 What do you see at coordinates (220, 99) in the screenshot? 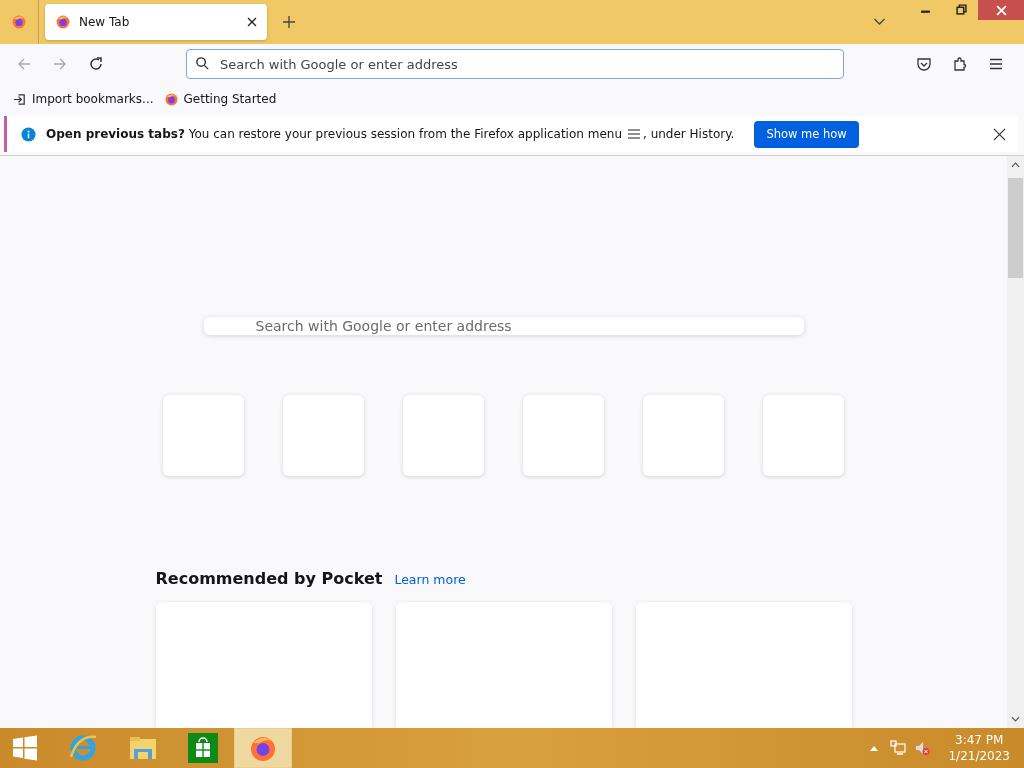
I see `bookmark-item: Getting Started` at bounding box center [220, 99].